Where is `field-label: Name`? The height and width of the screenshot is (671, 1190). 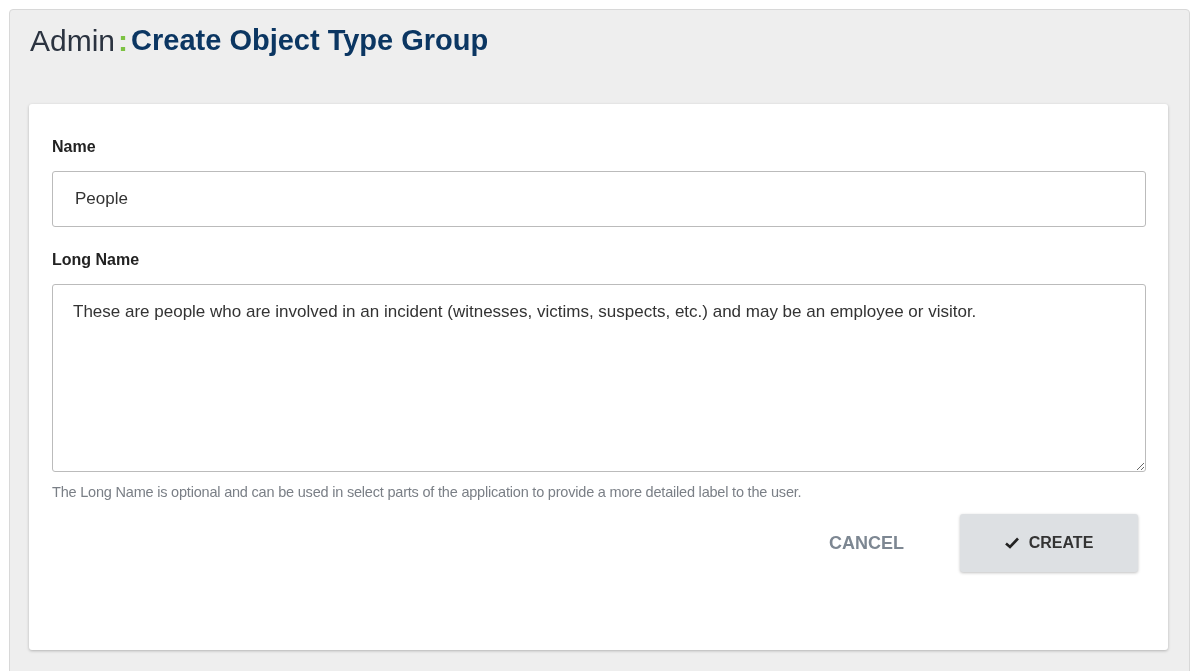 field-label: Name is located at coordinates (74, 147).